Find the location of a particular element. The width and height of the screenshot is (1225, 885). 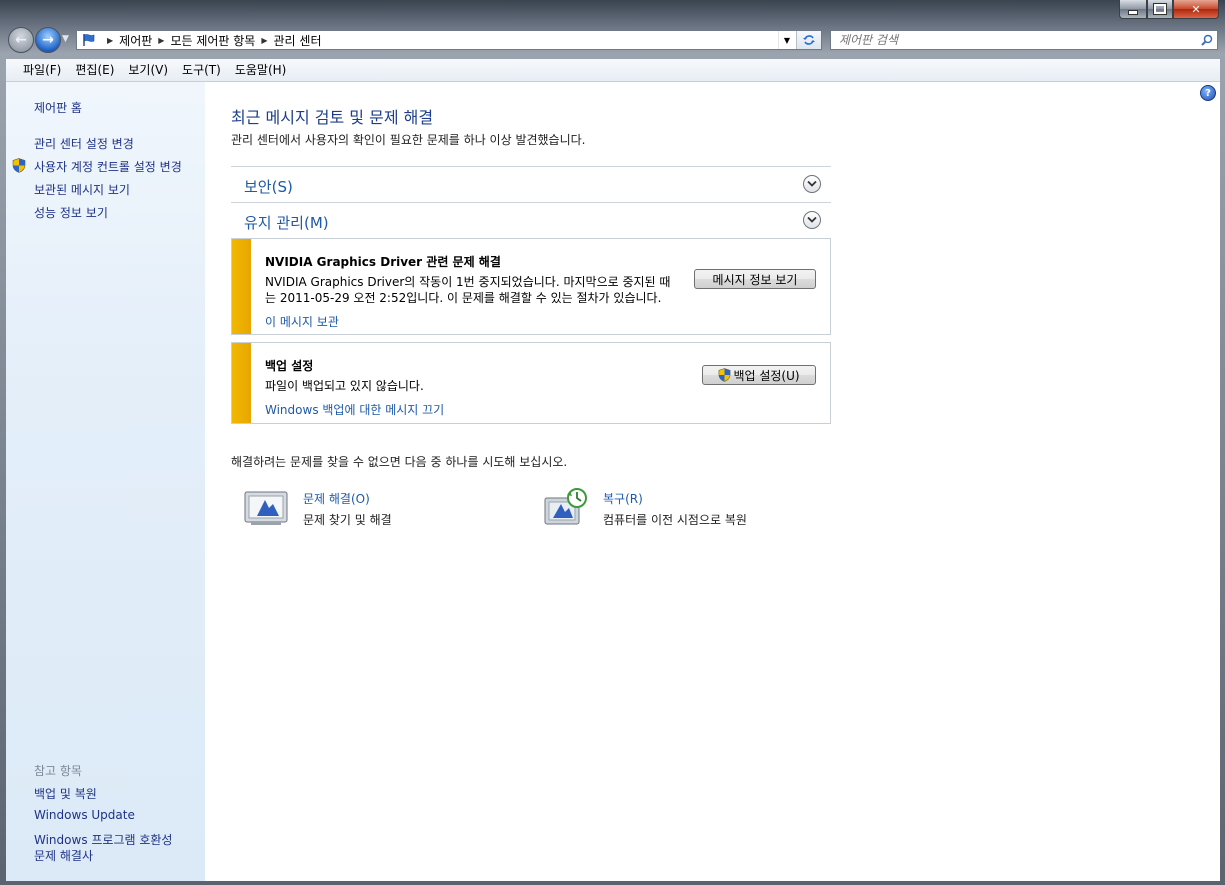

sidebar-change-action-center-settings: 관리 센터 설정 변경 is located at coordinates (84, 143).